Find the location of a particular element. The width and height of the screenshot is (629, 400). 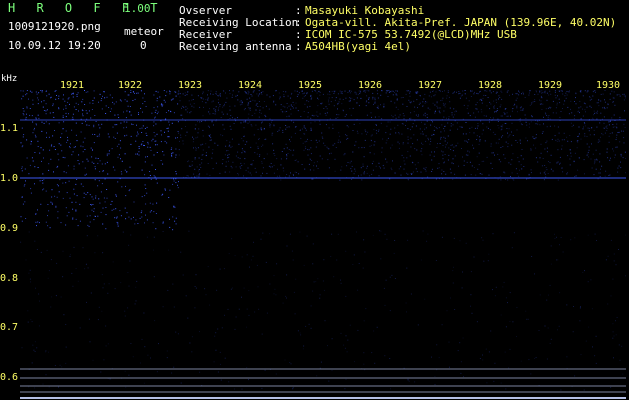

frequency-tick-label: 0.6 is located at coordinates (9, 377).